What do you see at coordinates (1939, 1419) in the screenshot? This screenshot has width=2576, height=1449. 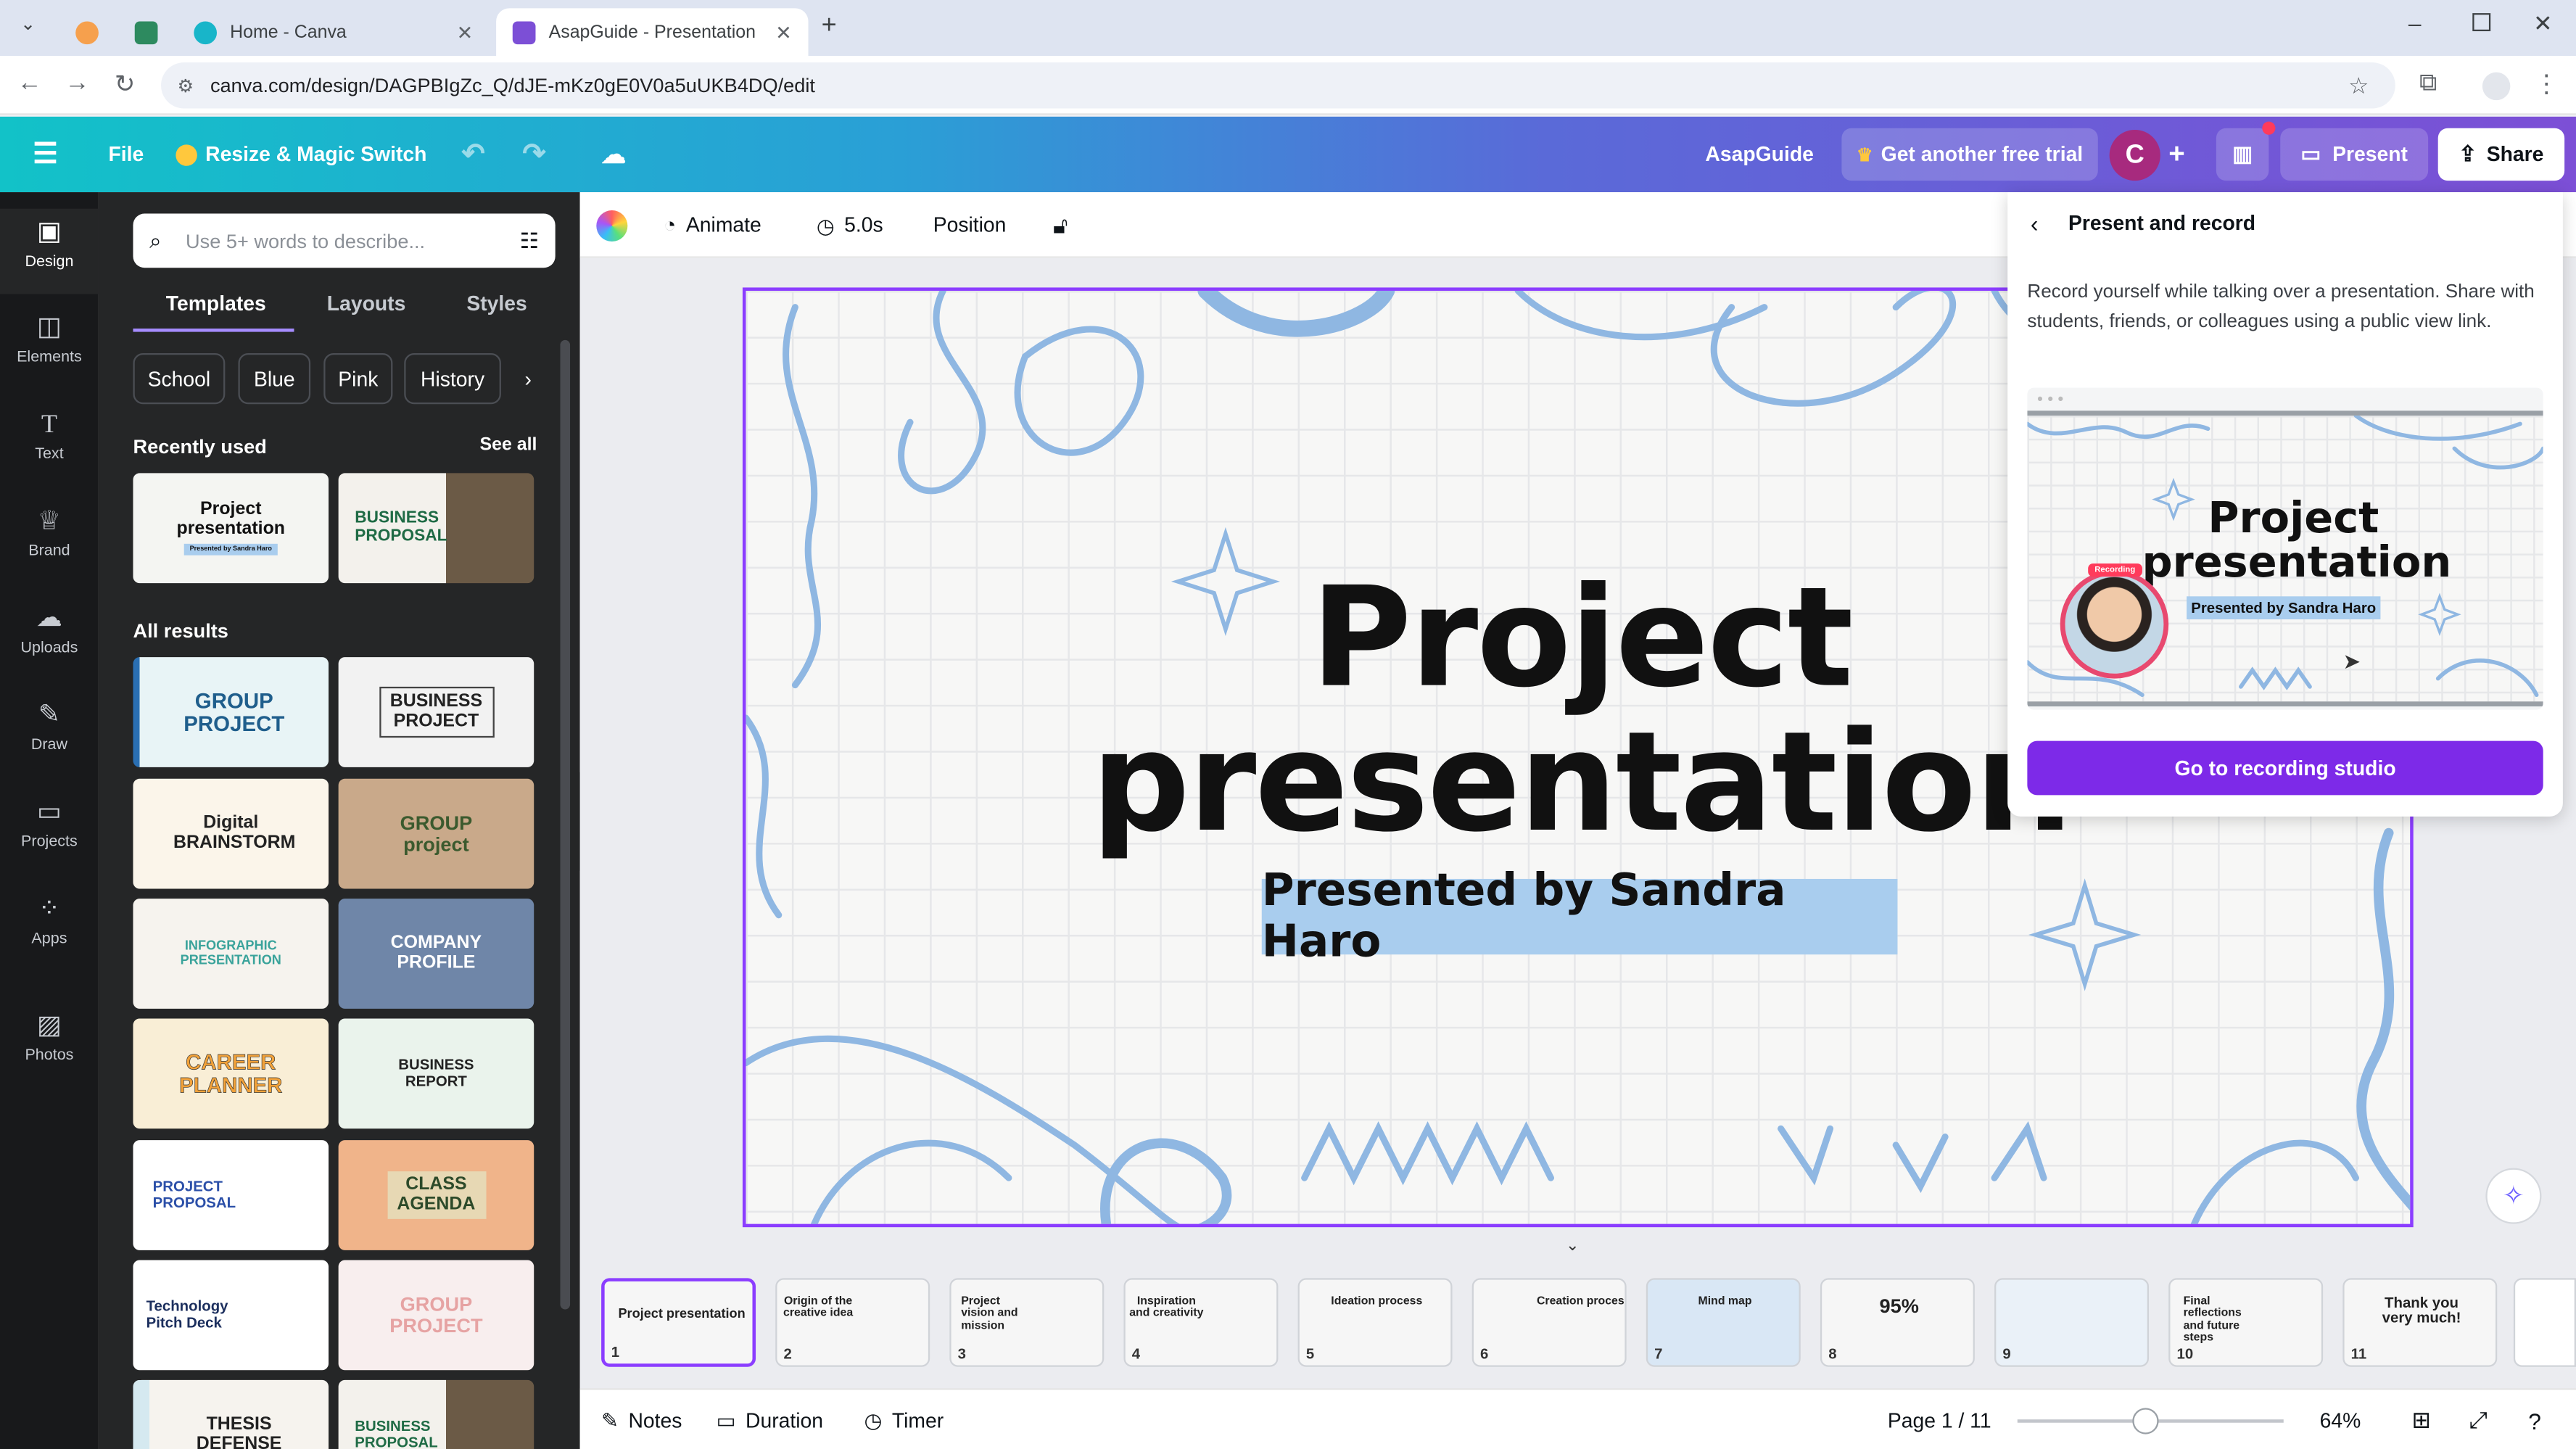 I see `page-indicator: Page 1 / 11` at bounding box center [1939, 1419].